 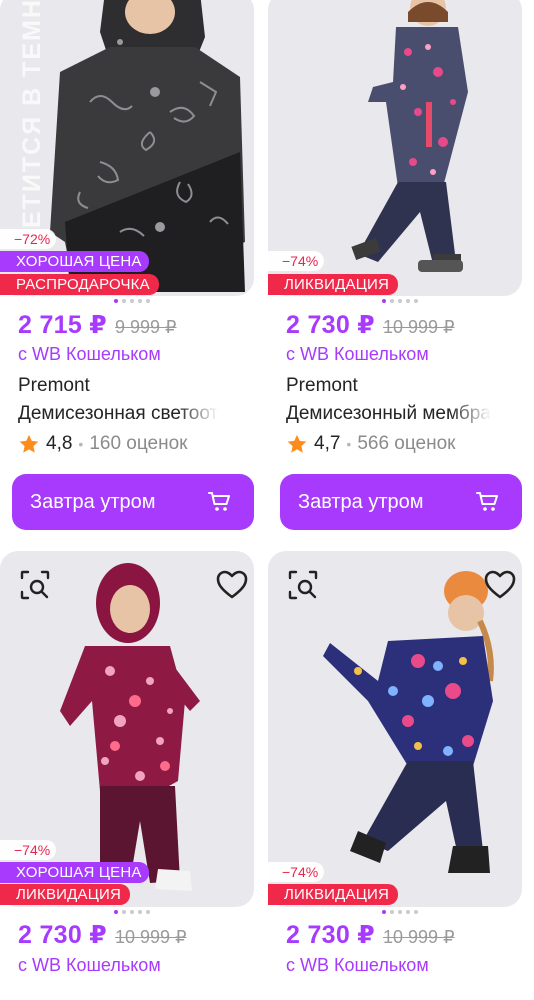 I want to click on old-price: 9 999 ₽, so click(x=146, y=327).